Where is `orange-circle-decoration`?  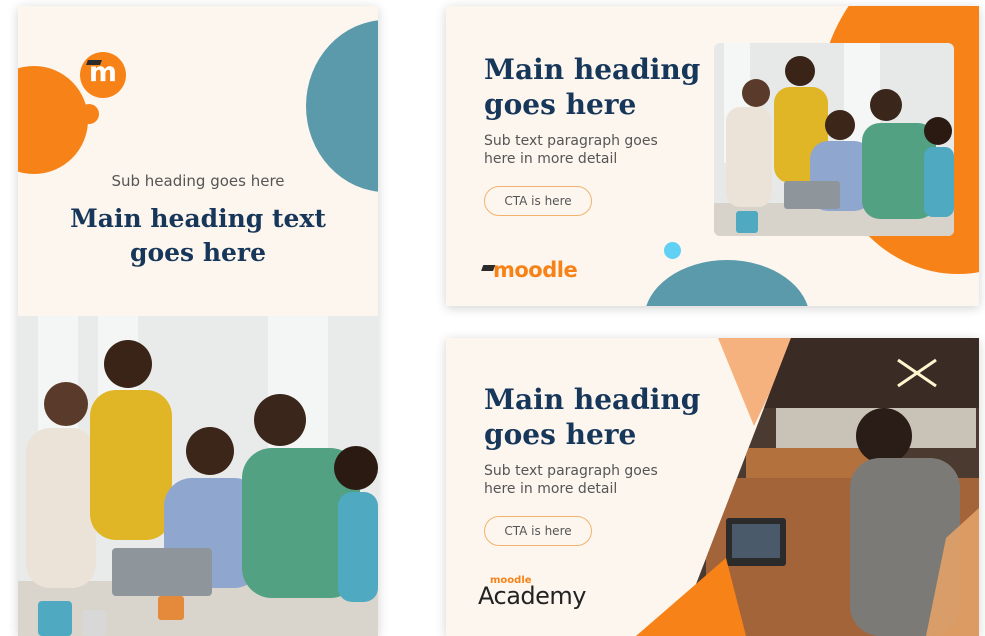
orange-circle-decoration is located at coordinates (53, 120).